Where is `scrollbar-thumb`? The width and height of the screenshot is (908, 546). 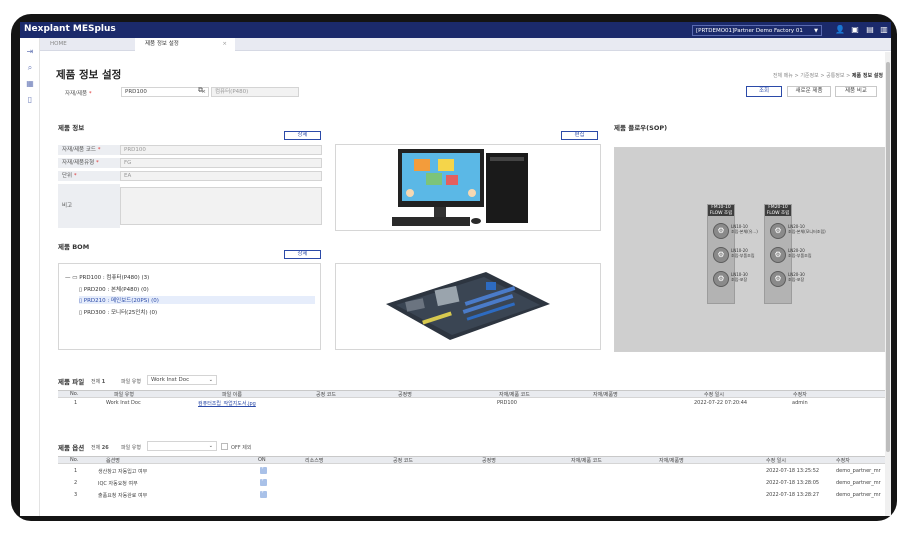
scrollbar-thumb is located at coordinates (888, 257).